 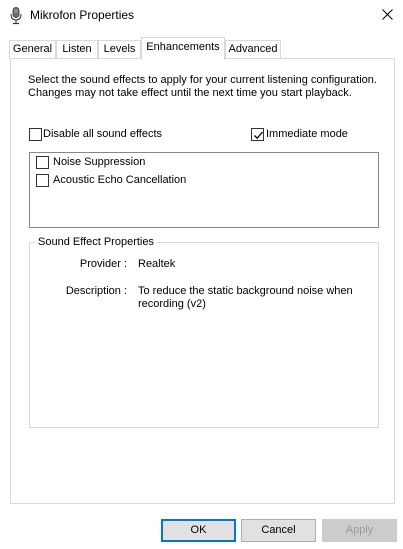 What do you see at coordinates (157, 264) in the screenshot?
I see `provider-value: Realtek` at bounding box center [157, 264].